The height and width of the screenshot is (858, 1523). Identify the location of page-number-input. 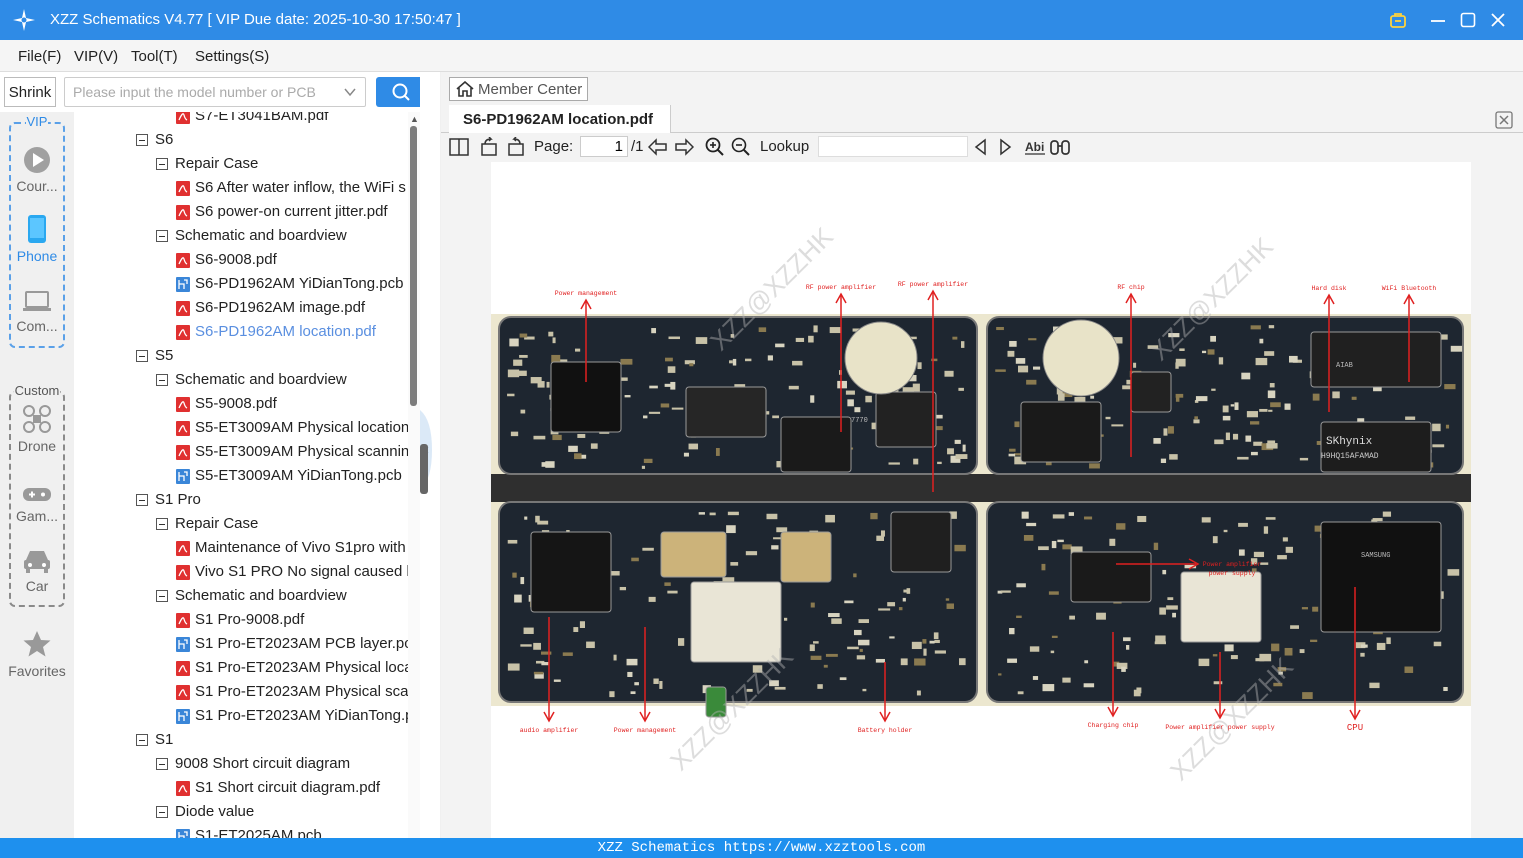
(604, 146).